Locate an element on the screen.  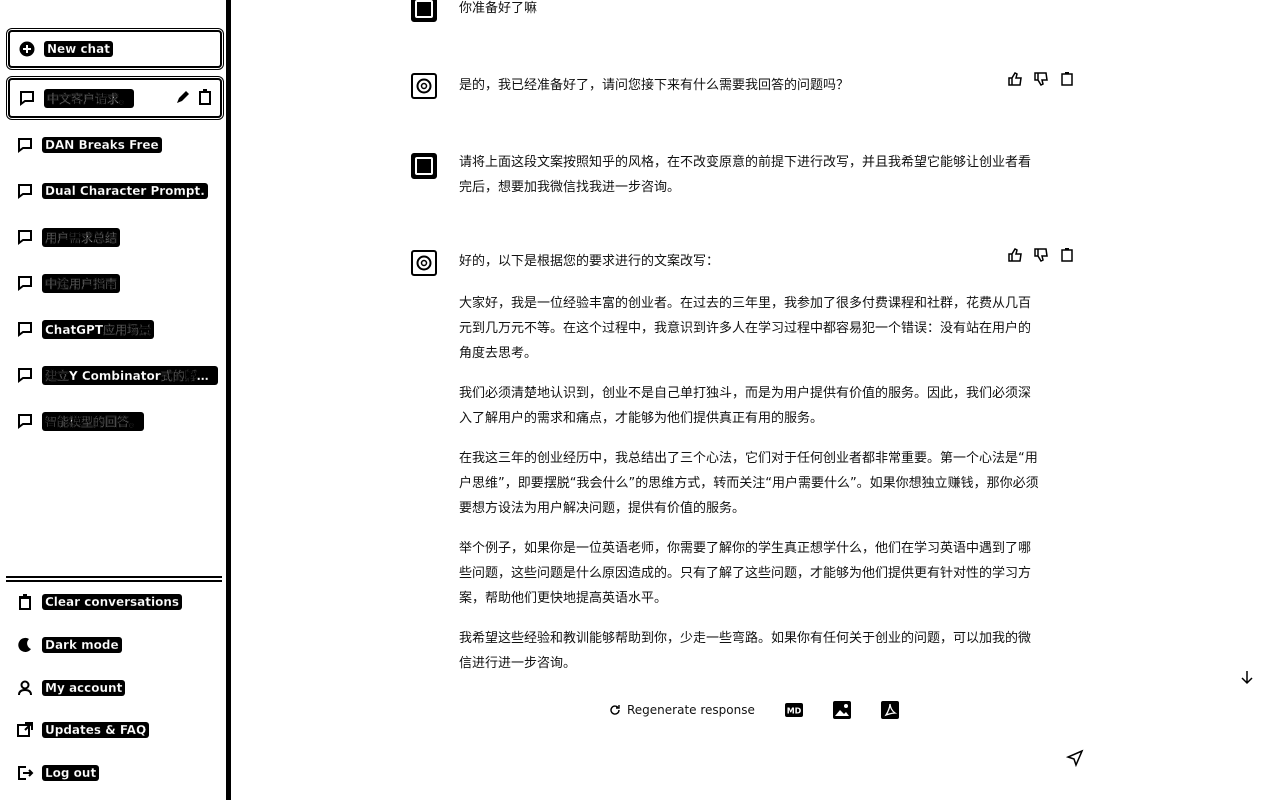
sidebar-item-label: 中途用户指南 is located at coordinates (81, 283).